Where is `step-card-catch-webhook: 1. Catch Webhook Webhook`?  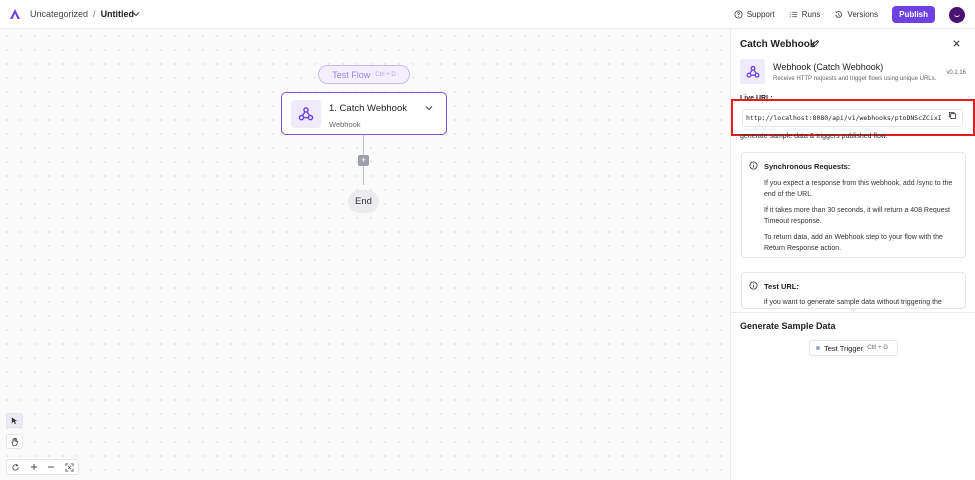 step-card-catch-webhook: 1. Catch Webhook Webhook is located at coordinates (364, 113).